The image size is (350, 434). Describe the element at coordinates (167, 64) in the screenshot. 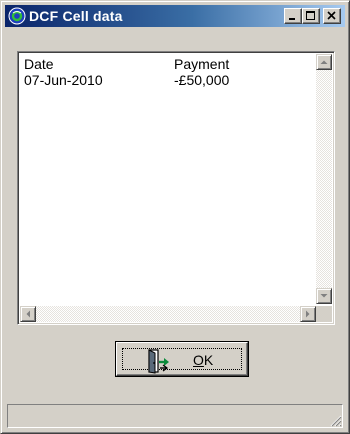

I see `list-header-row: Date Payment` at that location.